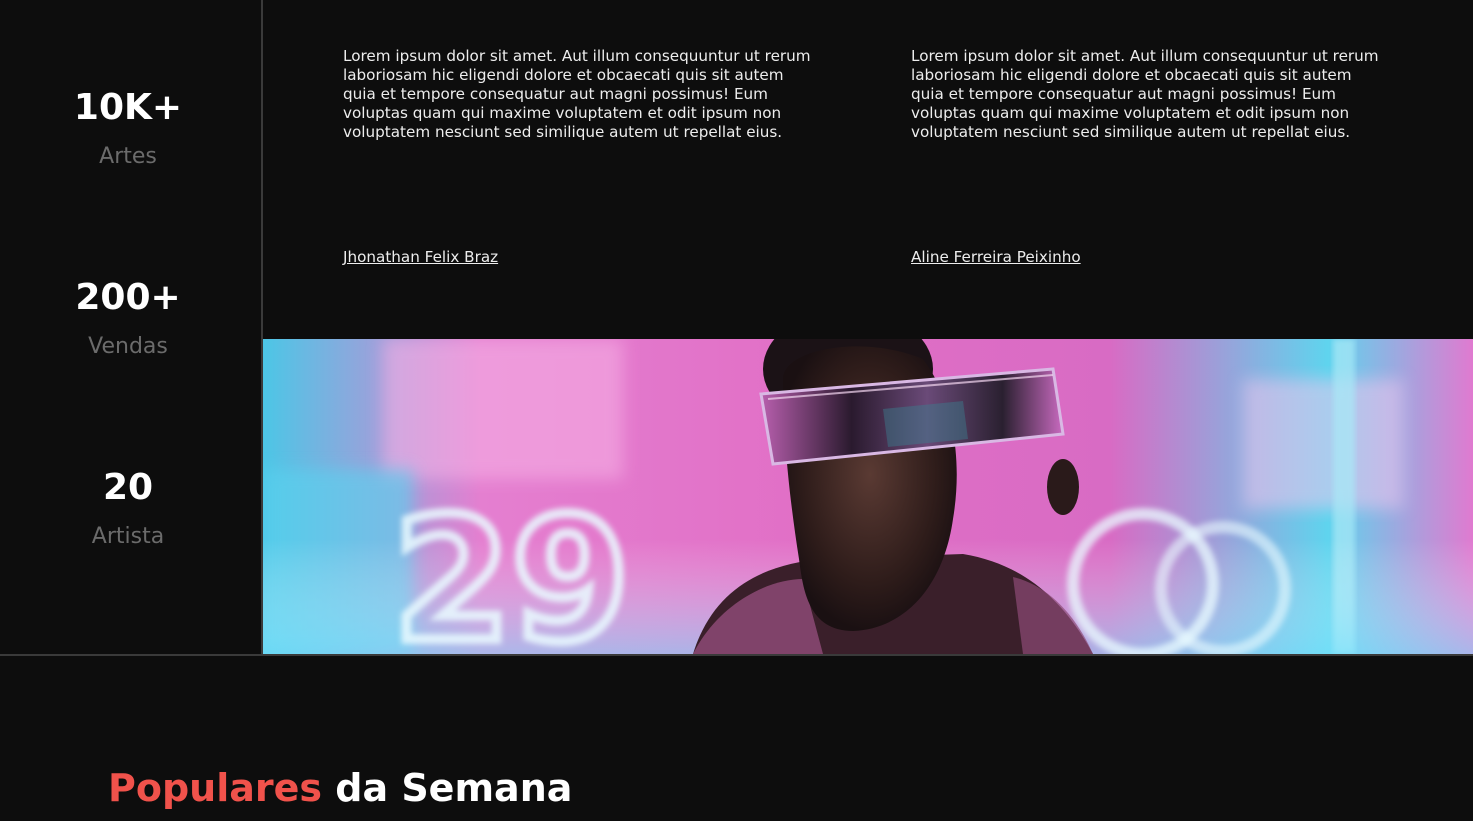 This screenshot has width=1473, height=821. I want to click on stat-artista: 20 Artista, so click(128, 509).